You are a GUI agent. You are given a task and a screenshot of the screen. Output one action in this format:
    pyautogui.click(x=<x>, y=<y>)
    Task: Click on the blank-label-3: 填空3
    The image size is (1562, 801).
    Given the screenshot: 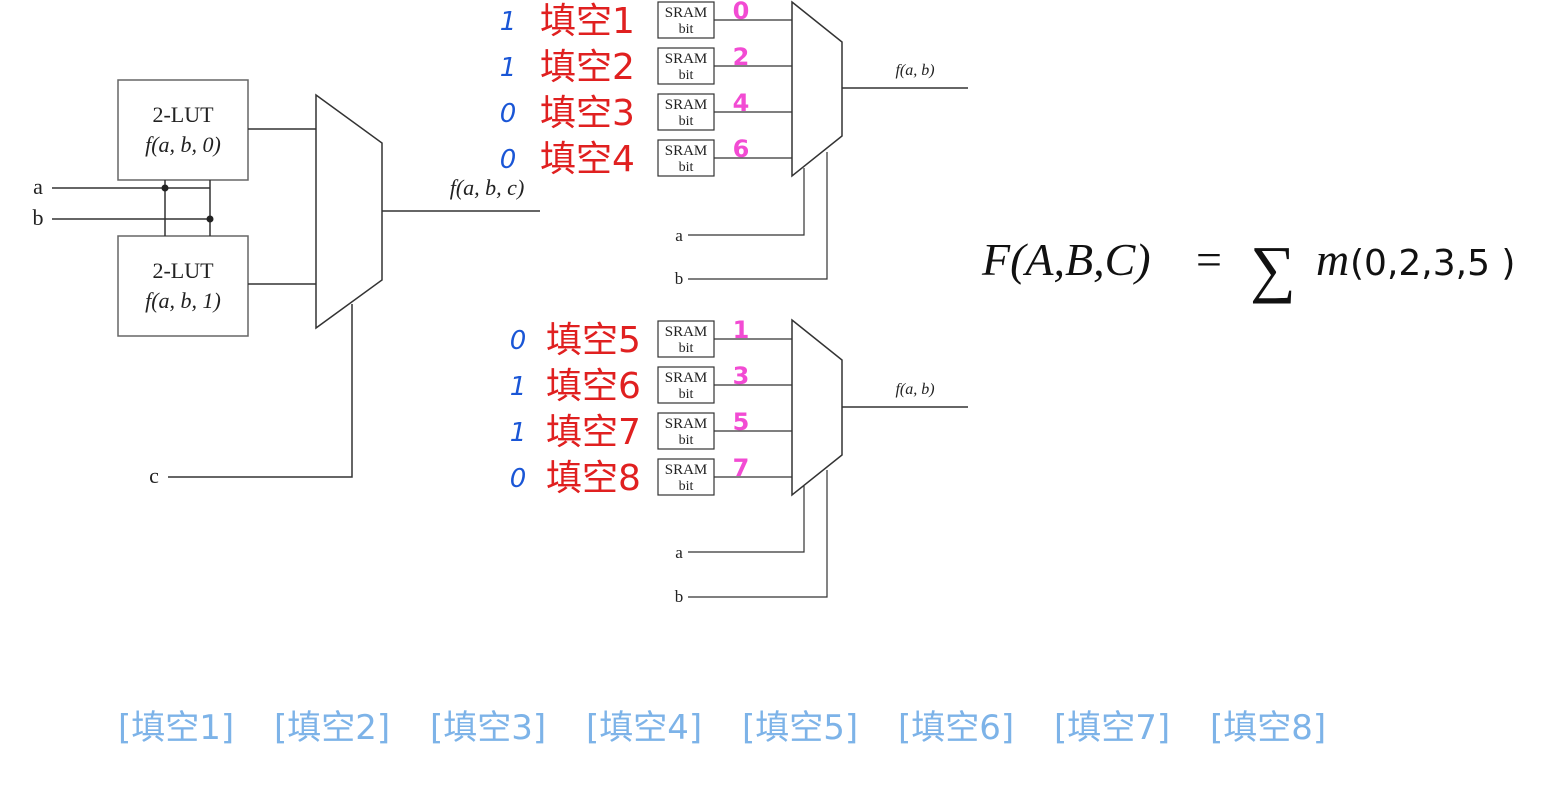 What is the action you would take?
    pyautogui.click(x=587, y=113)
    